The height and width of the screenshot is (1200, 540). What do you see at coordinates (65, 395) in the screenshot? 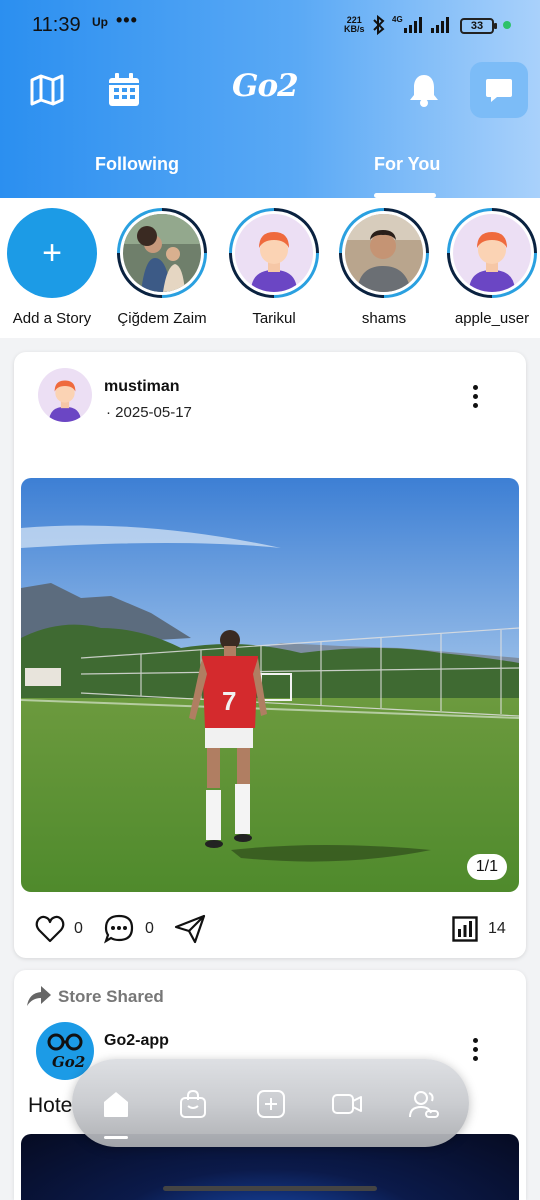
I see `post-author-avatar` at bounding box center [65, 395].